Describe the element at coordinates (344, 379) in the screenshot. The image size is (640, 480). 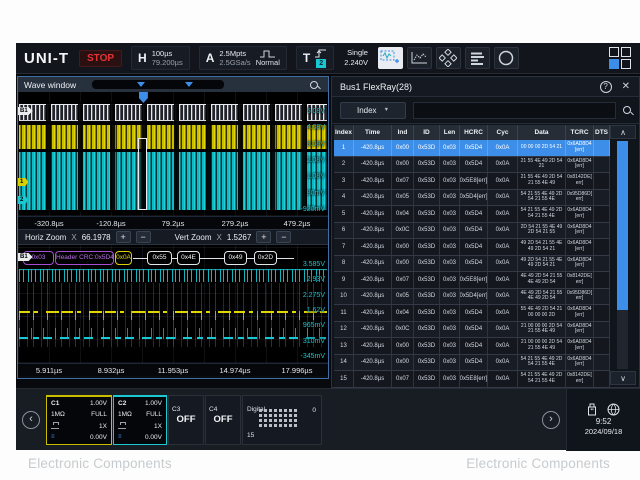
I see `table-cell-index: 15` at that location.